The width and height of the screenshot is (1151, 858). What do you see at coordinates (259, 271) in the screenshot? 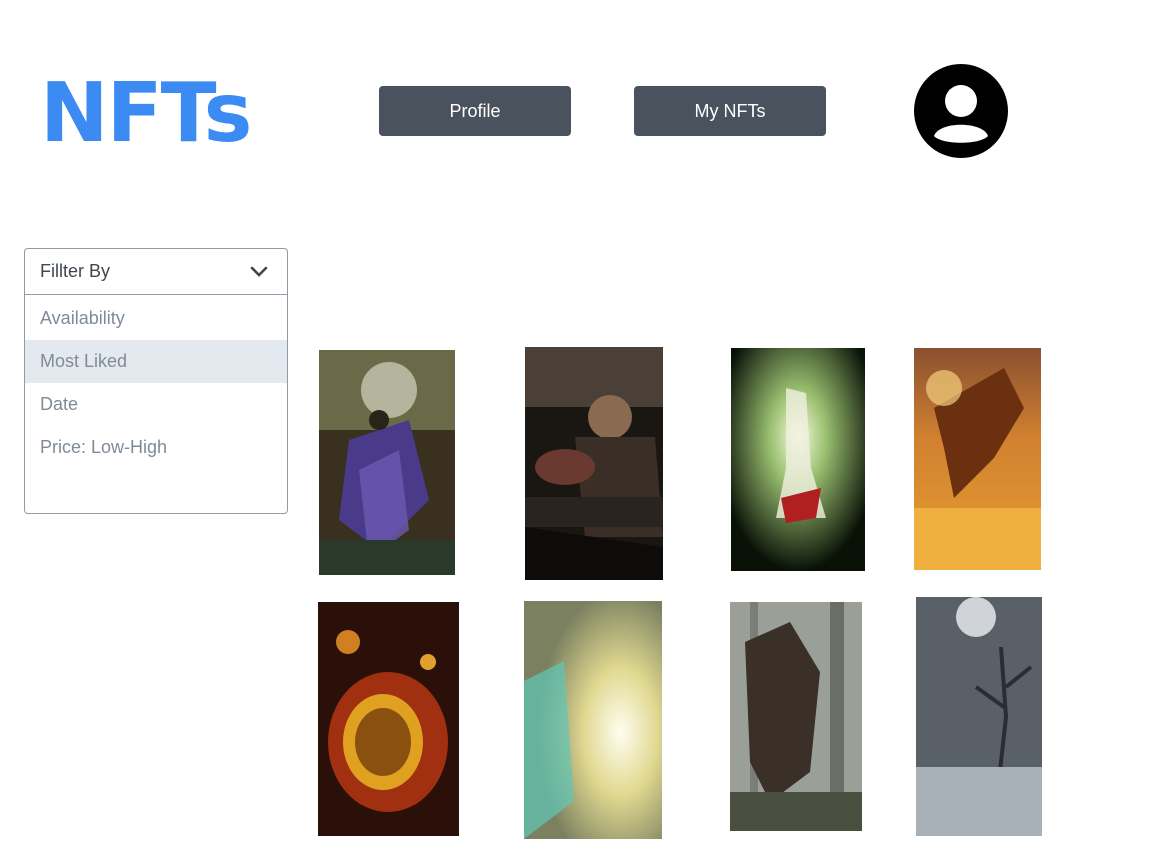
I see `chevron-down-icon` at bounding box center [259, 271].